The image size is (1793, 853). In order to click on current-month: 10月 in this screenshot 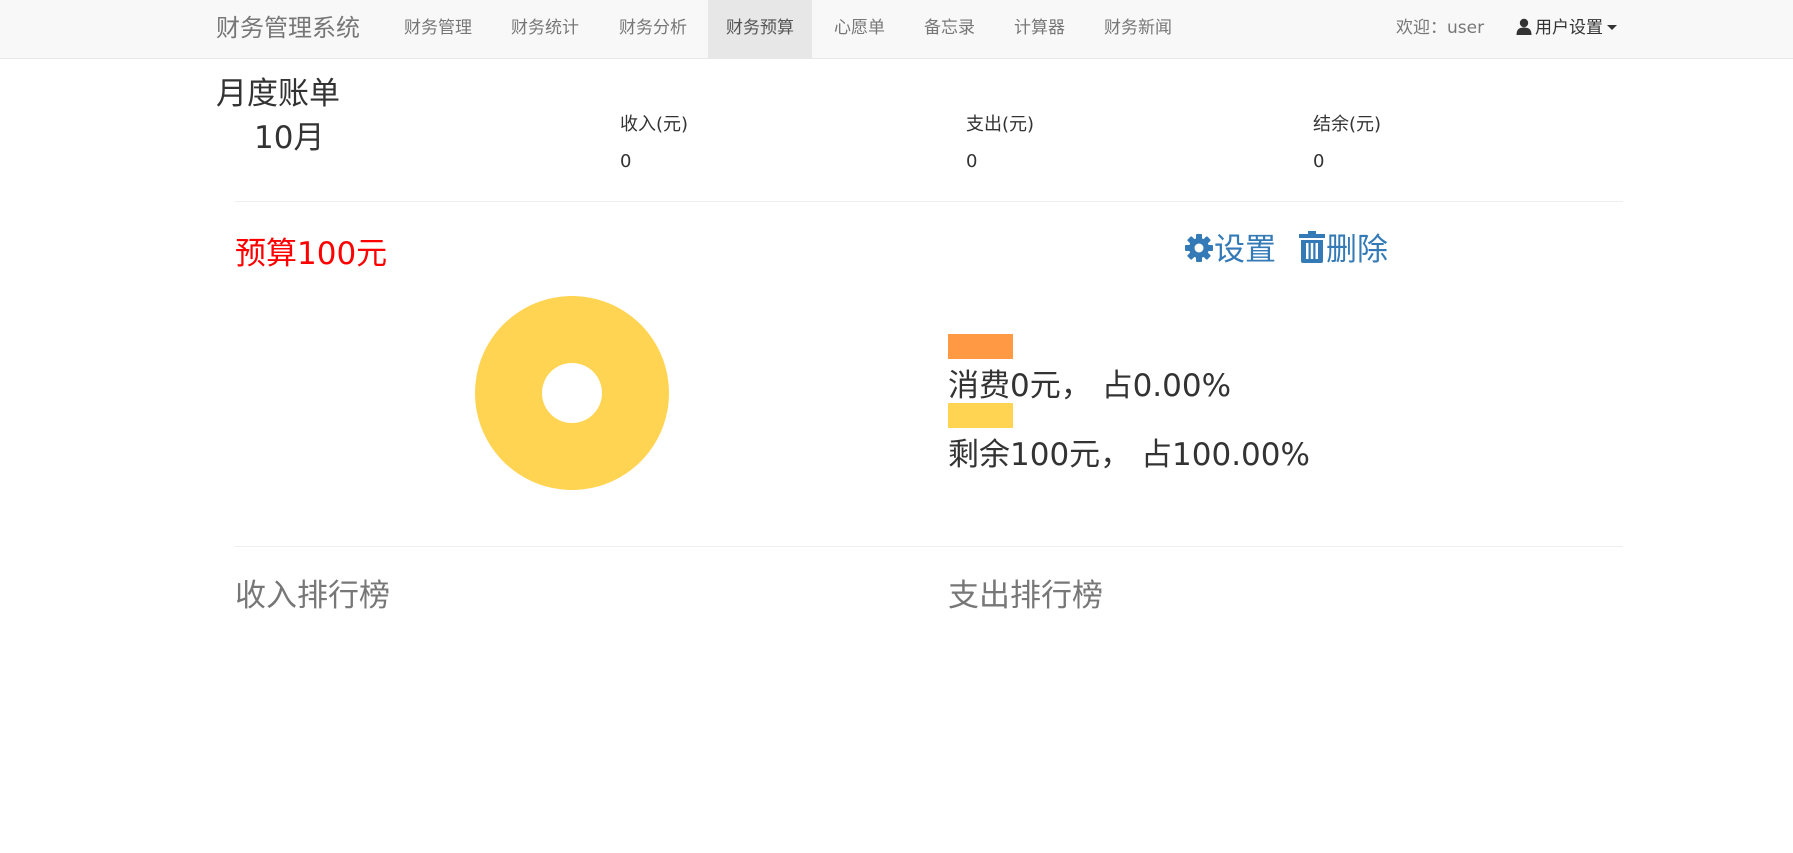, I will do `click(289, 138)`.